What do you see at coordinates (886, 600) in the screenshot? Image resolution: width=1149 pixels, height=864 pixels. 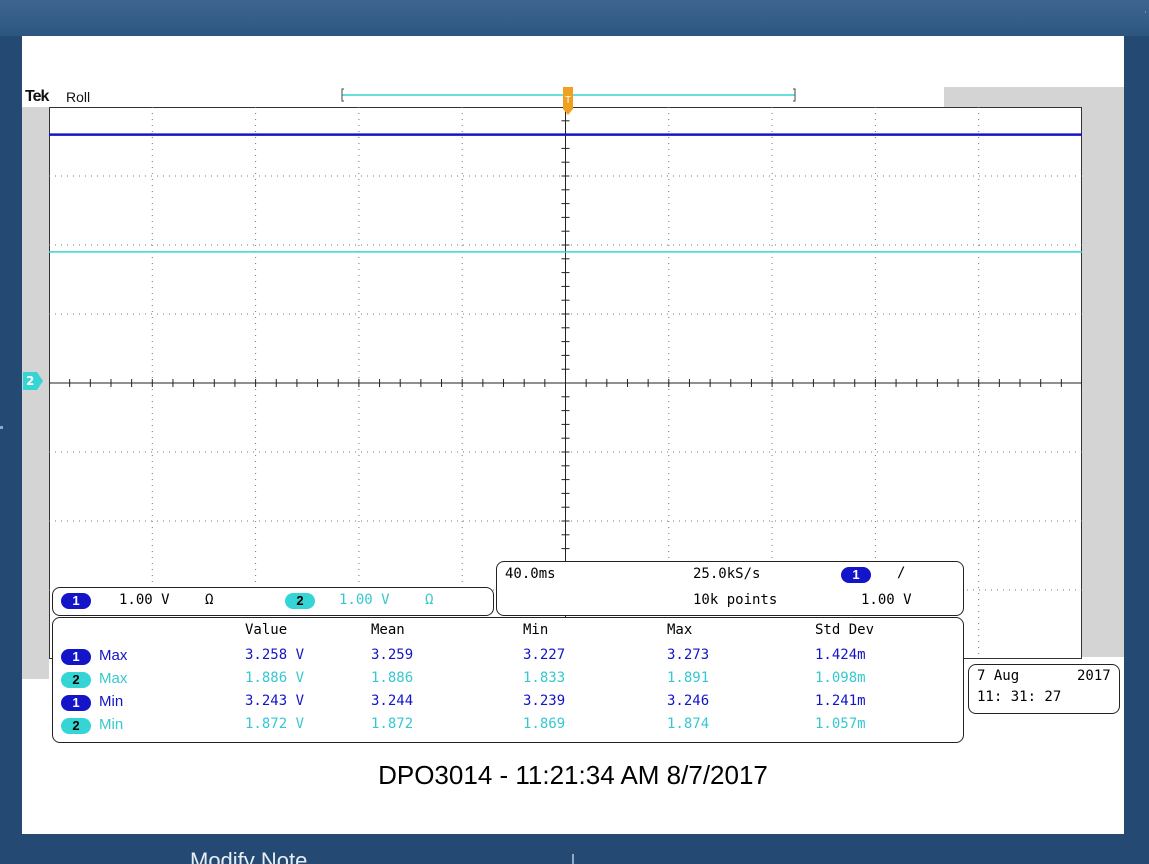 I see `trigger-level: 1.00 V` at bounding box center [886, 600].